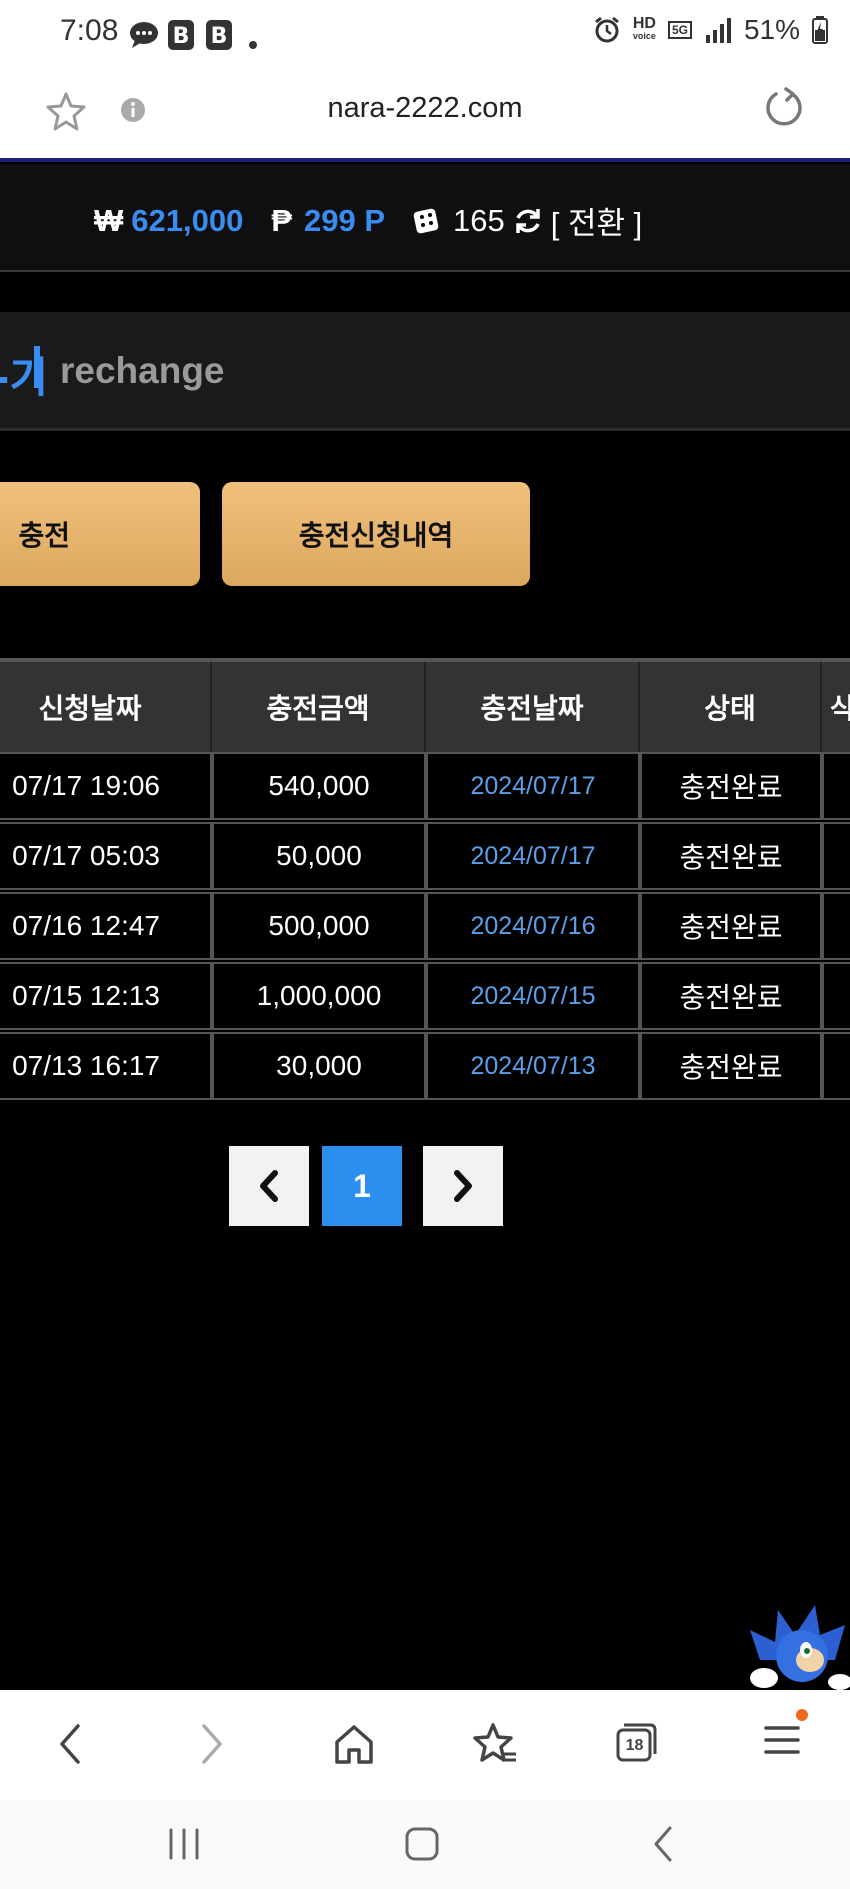 This screenshot has width=850, height=1889. I want to click on battery-percent: 51%, so click(771, 29).